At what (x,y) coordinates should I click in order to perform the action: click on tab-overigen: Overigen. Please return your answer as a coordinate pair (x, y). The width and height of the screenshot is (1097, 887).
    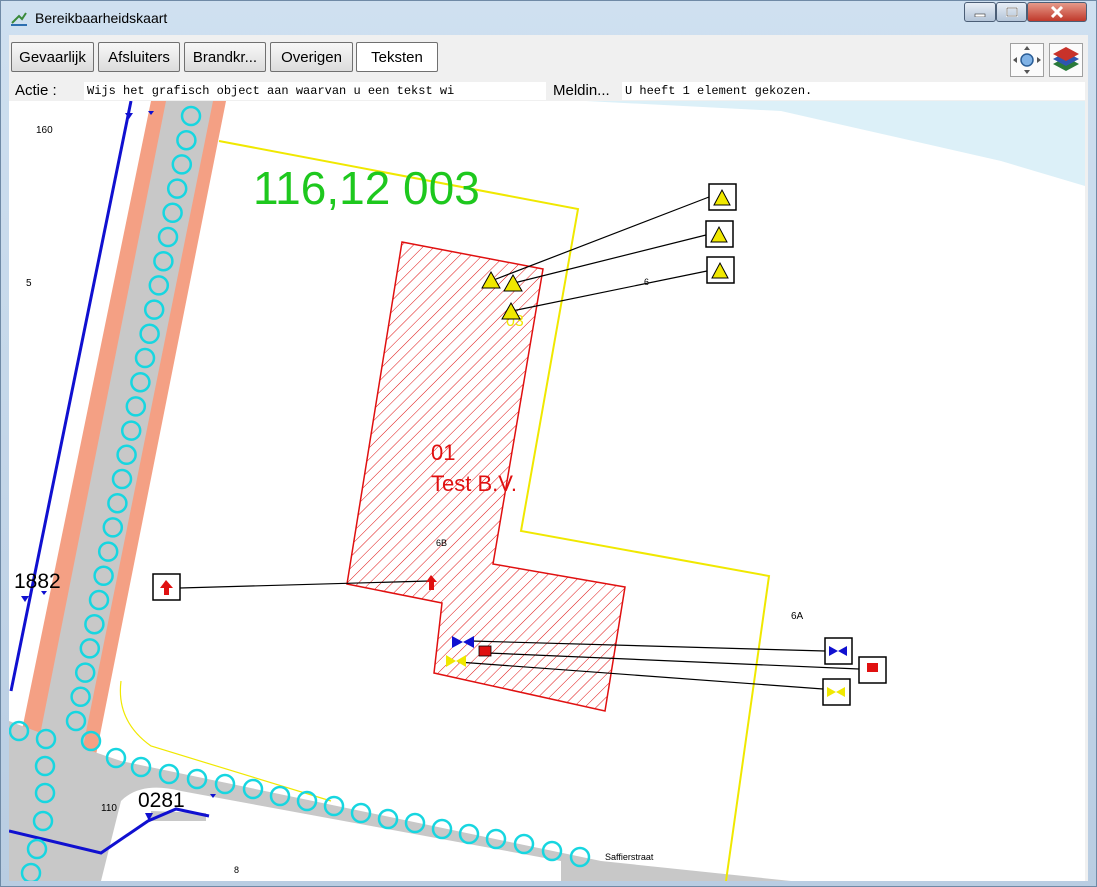
    Looking at the image, I should click on (311, 57).